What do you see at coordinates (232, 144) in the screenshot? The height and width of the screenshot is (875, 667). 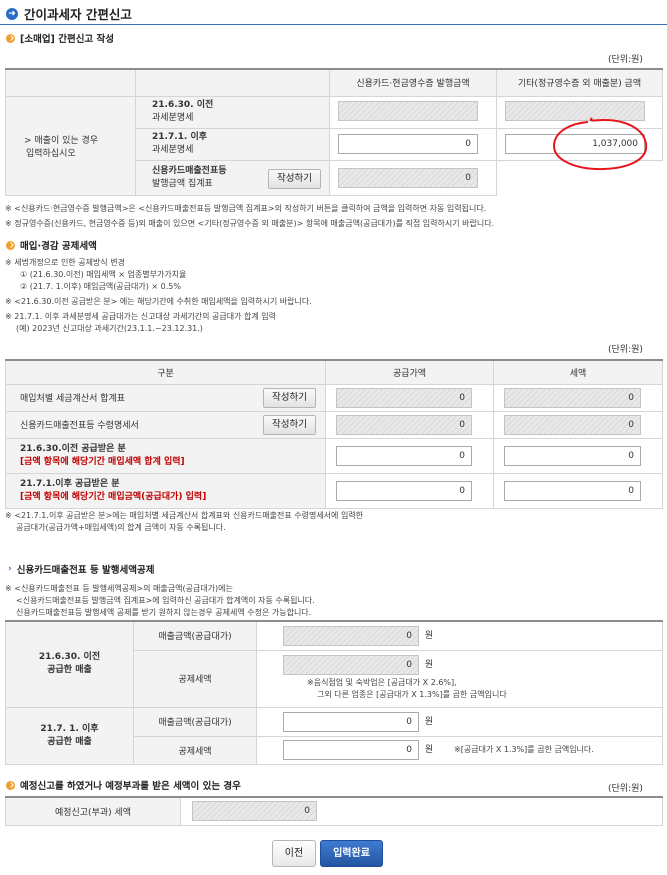 I see `row2-label: 21.7.1. 이후 과세분명세` at bounding box center [232, 144].